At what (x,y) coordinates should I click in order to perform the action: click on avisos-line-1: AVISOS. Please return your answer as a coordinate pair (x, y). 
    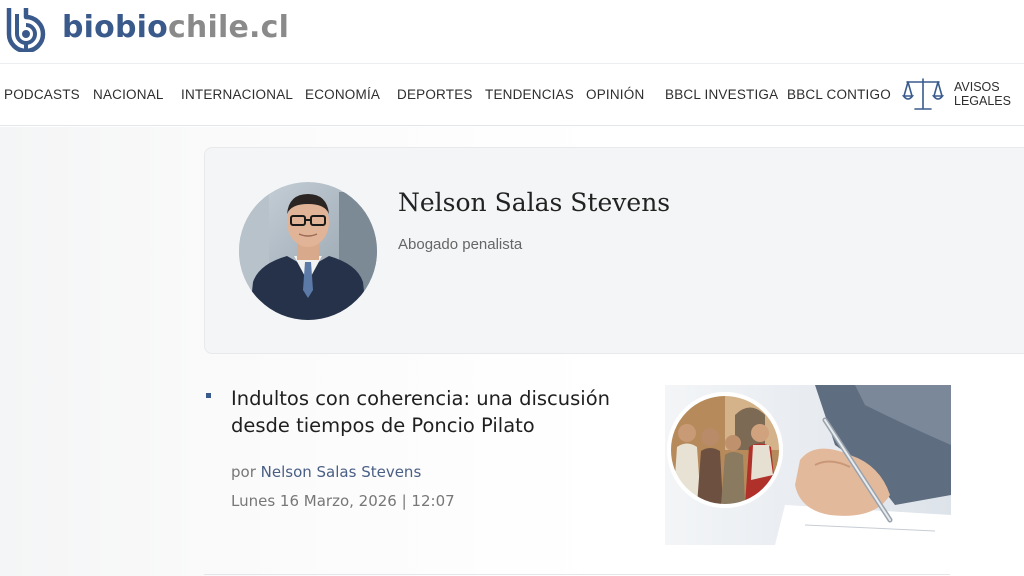
    Looking at the image, I should click on (977, 87).